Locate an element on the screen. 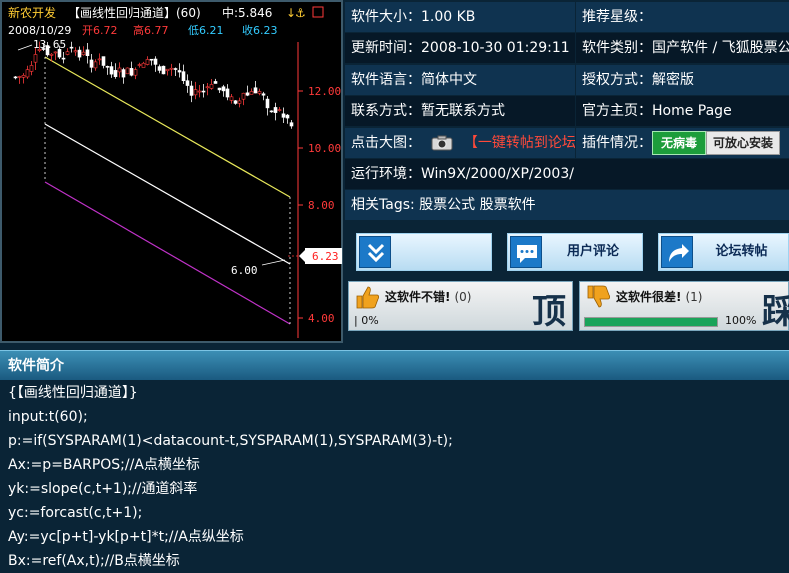  info-row-size: 软件大小：1.00 KB 推荐星级： is located at coordinates (567, 18).